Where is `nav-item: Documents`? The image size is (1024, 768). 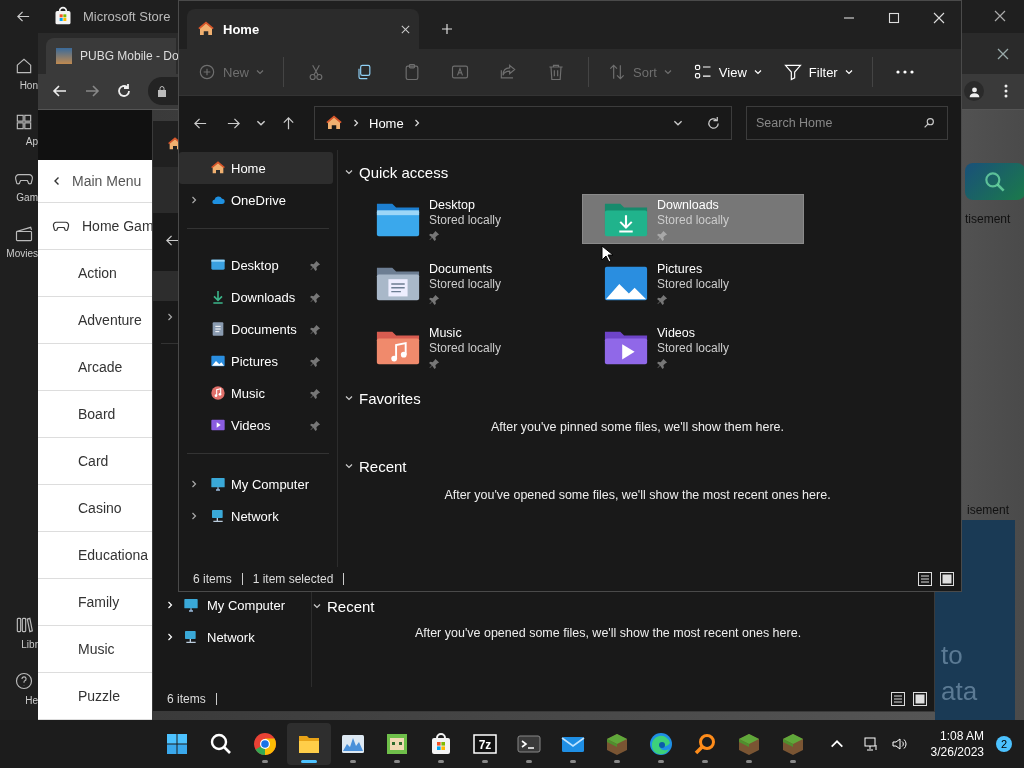 nav-item: Documents is located at coordinates (252, 329).